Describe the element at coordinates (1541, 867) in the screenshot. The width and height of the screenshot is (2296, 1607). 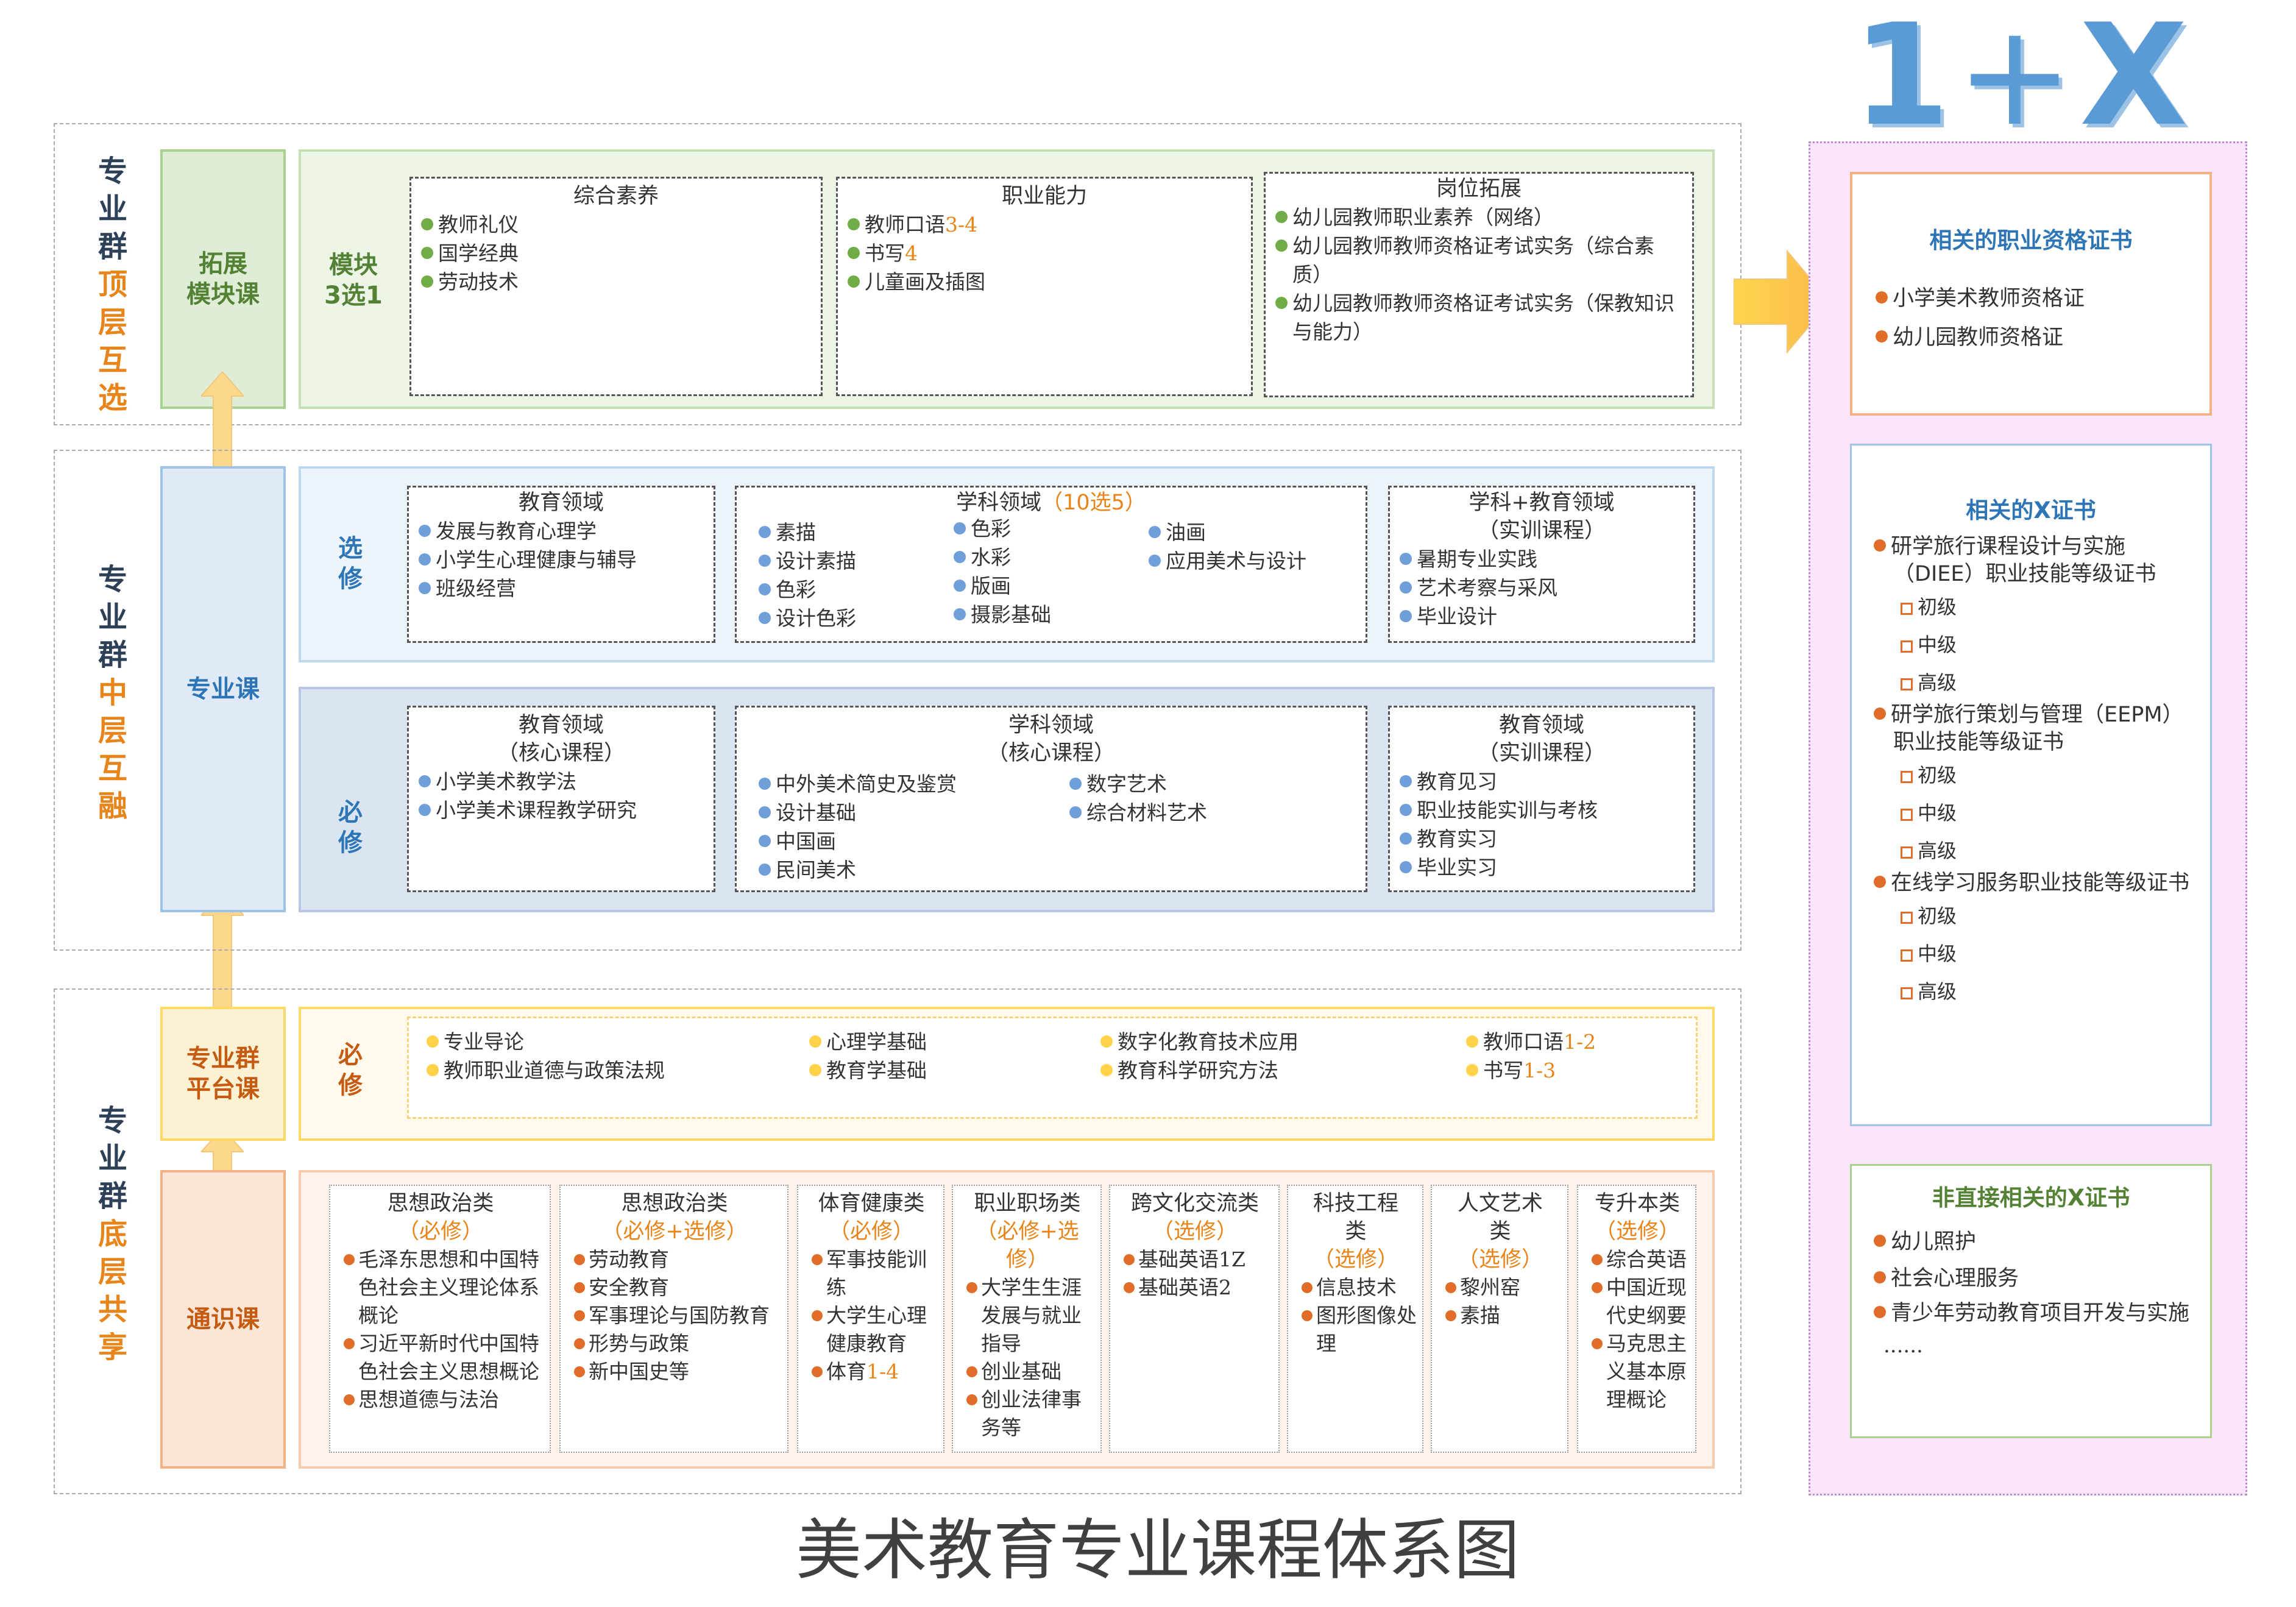
I see `course-item: 毕业实习` at that location.